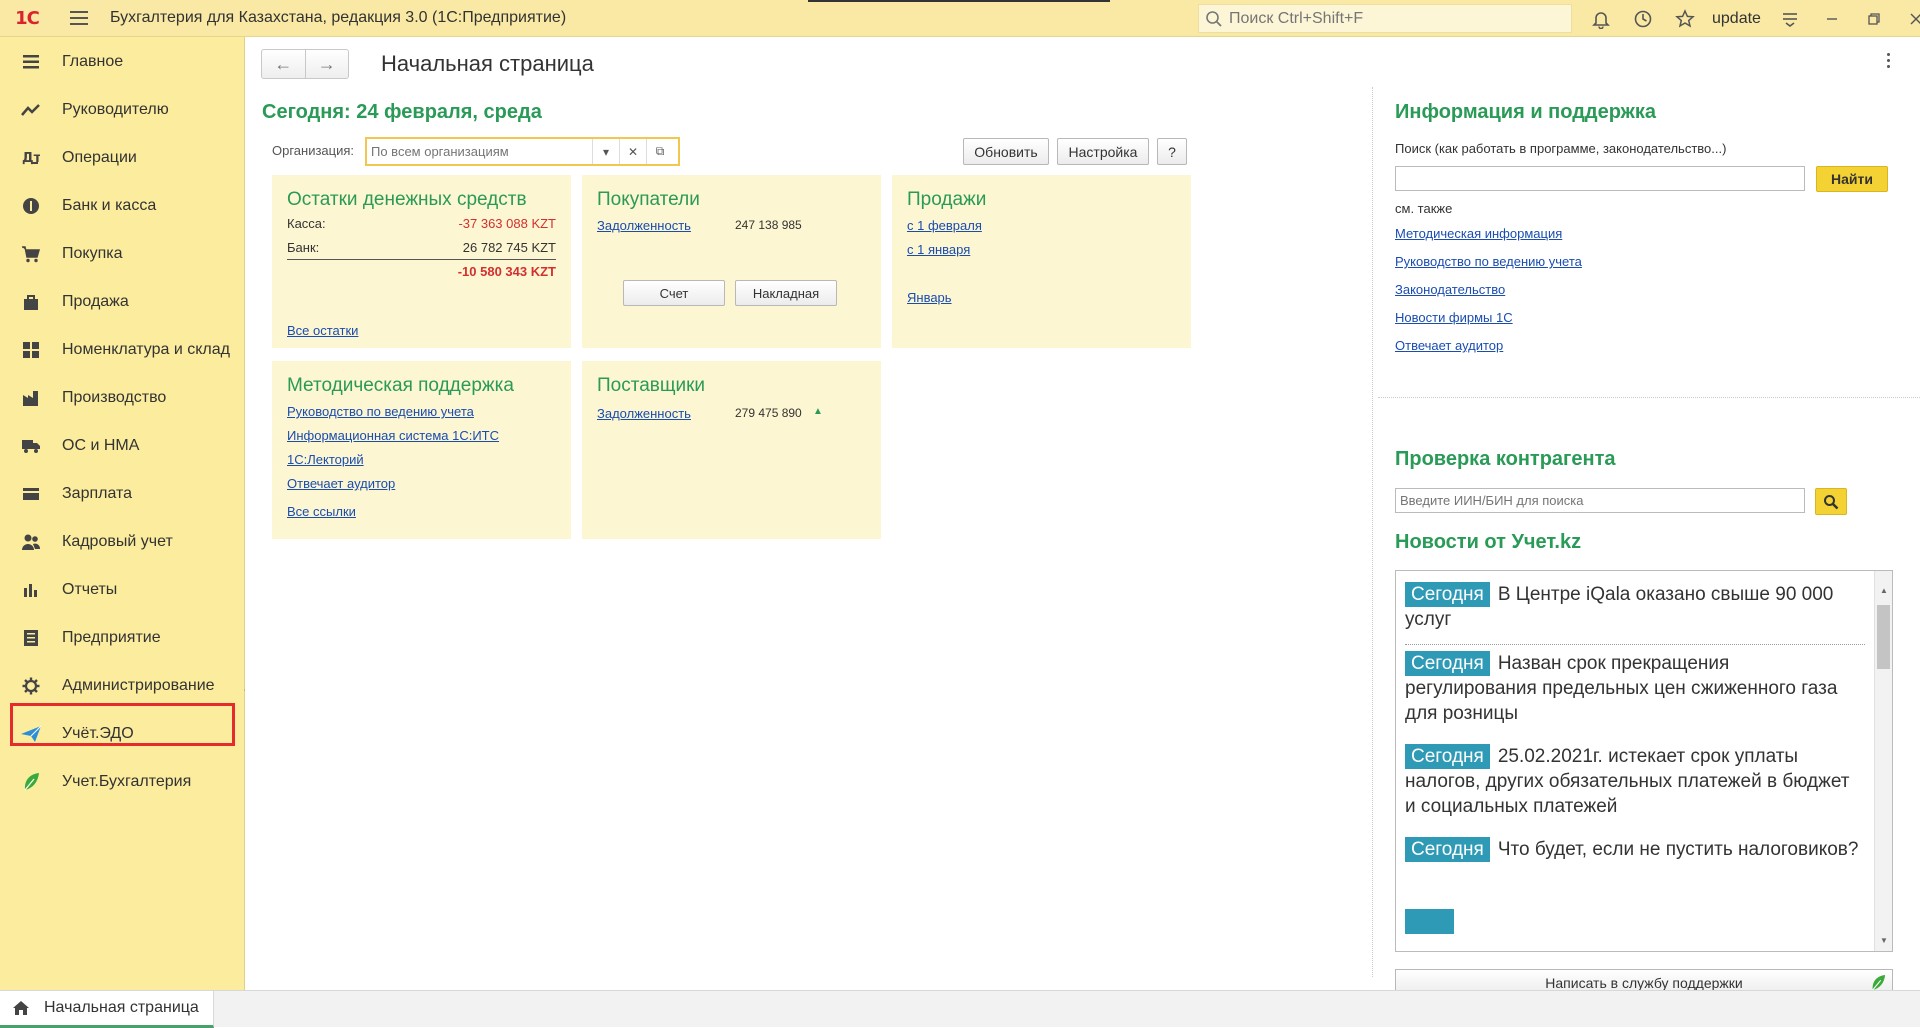 The height and width of the screenshot is (1028, 1920). I want to click on help-search-input, so click(1600, 178).